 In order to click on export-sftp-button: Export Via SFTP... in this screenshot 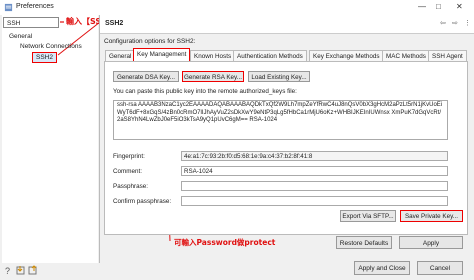, I will do `click(368, 216)`.